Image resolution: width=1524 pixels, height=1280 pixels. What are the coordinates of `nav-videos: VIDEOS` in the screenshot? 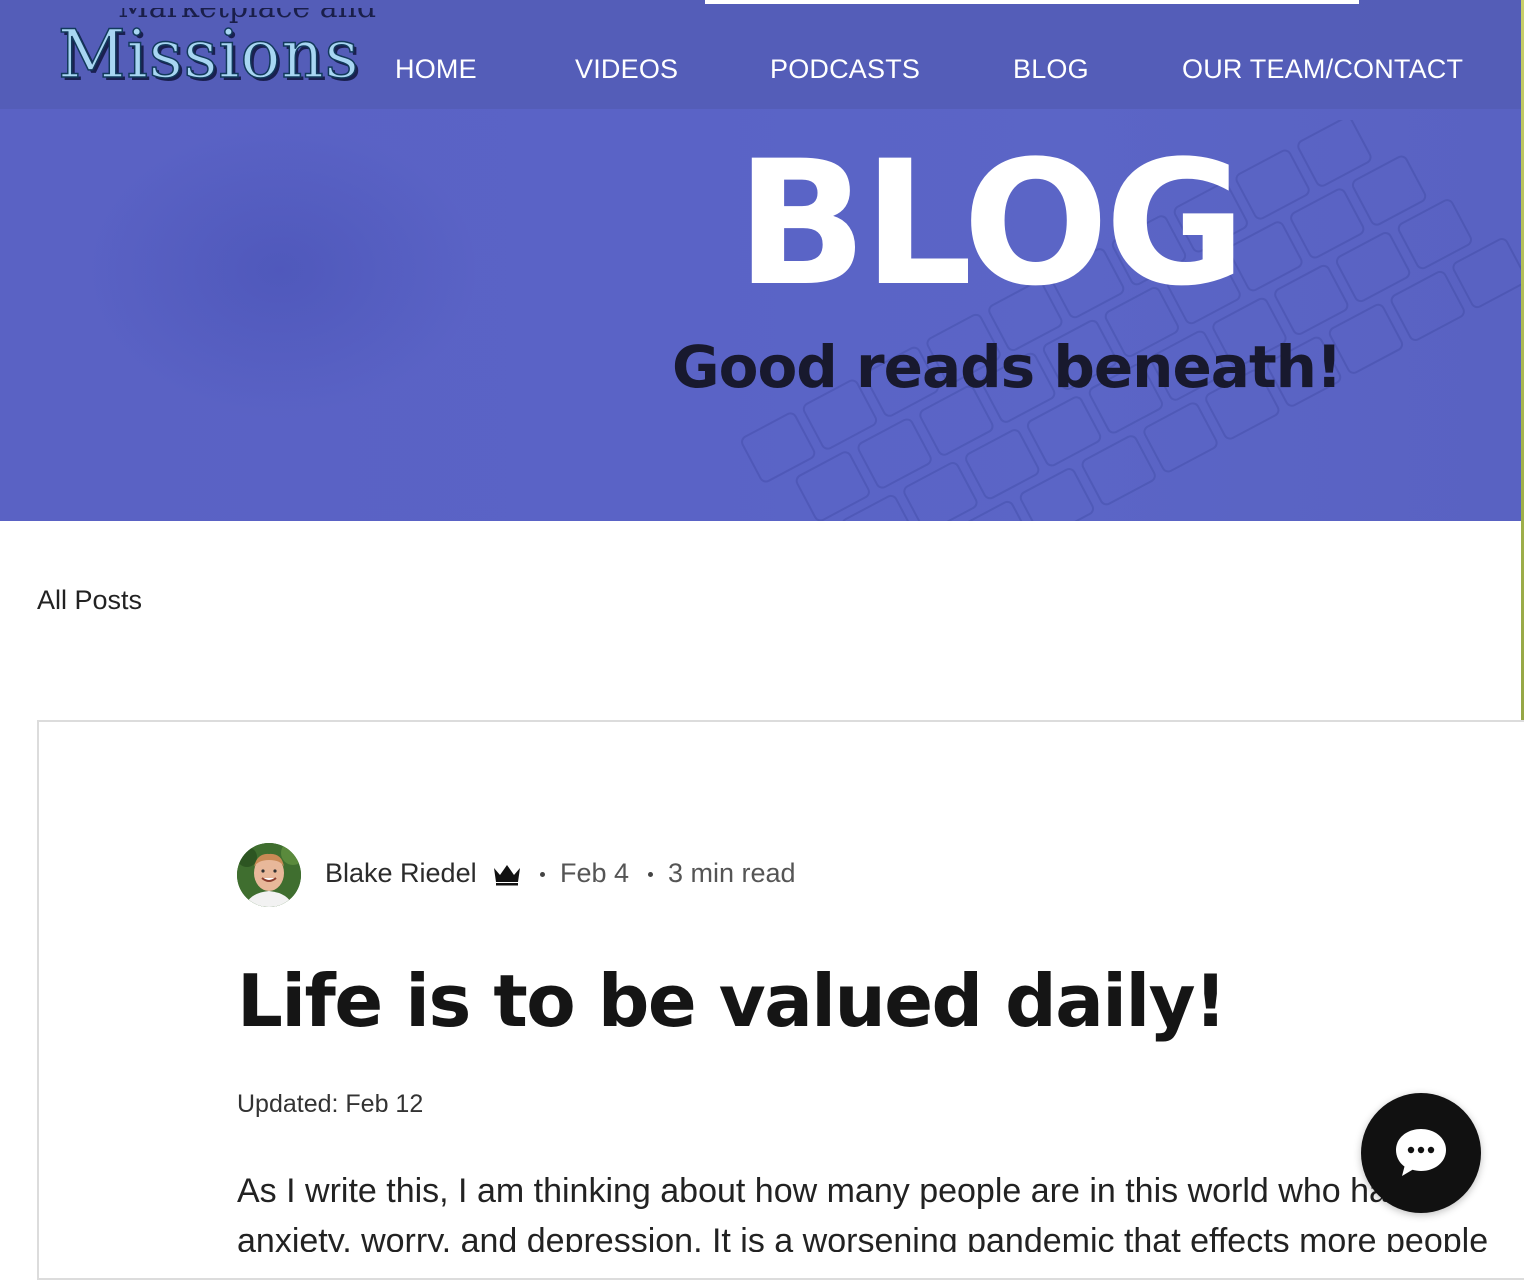 It's located at (626, 69).